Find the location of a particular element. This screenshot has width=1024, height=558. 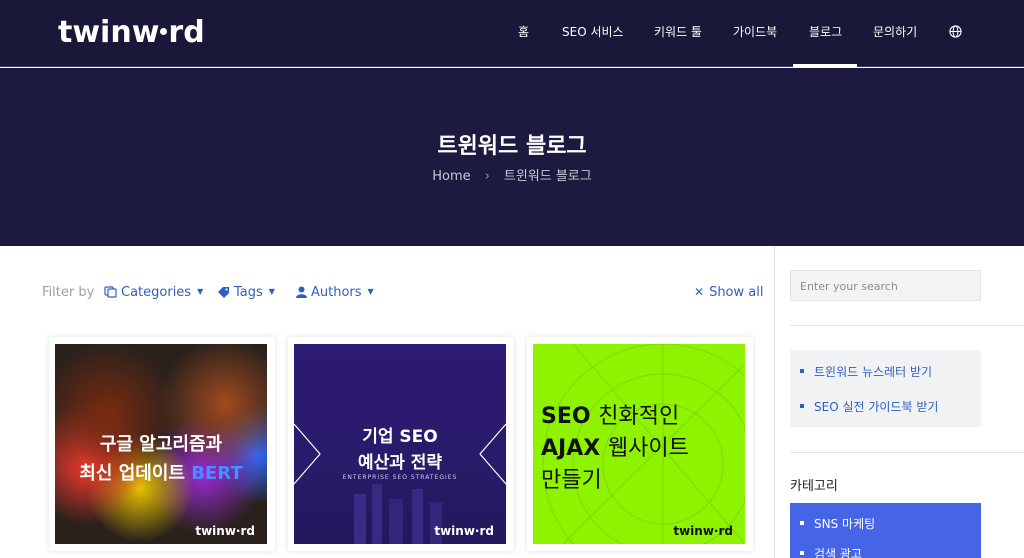

category-item-search-ads: 검색 광고 is located at coordinates (831, 551).